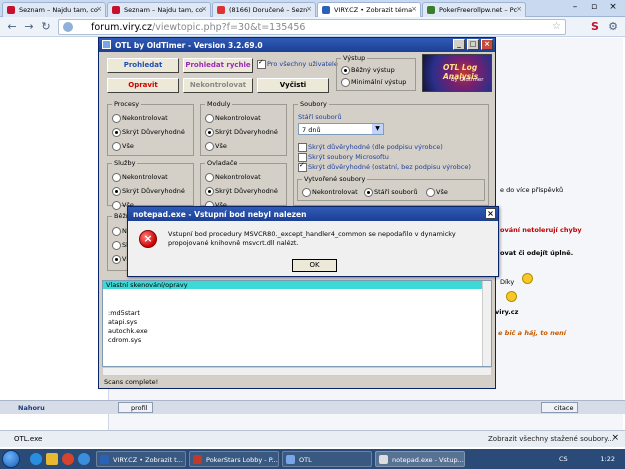 This screenshot has height=469, width=625. What do you see at coordinates (607, 459) in the screenshot?
I see `clock: 1:22` at bounding box center [607, 459].